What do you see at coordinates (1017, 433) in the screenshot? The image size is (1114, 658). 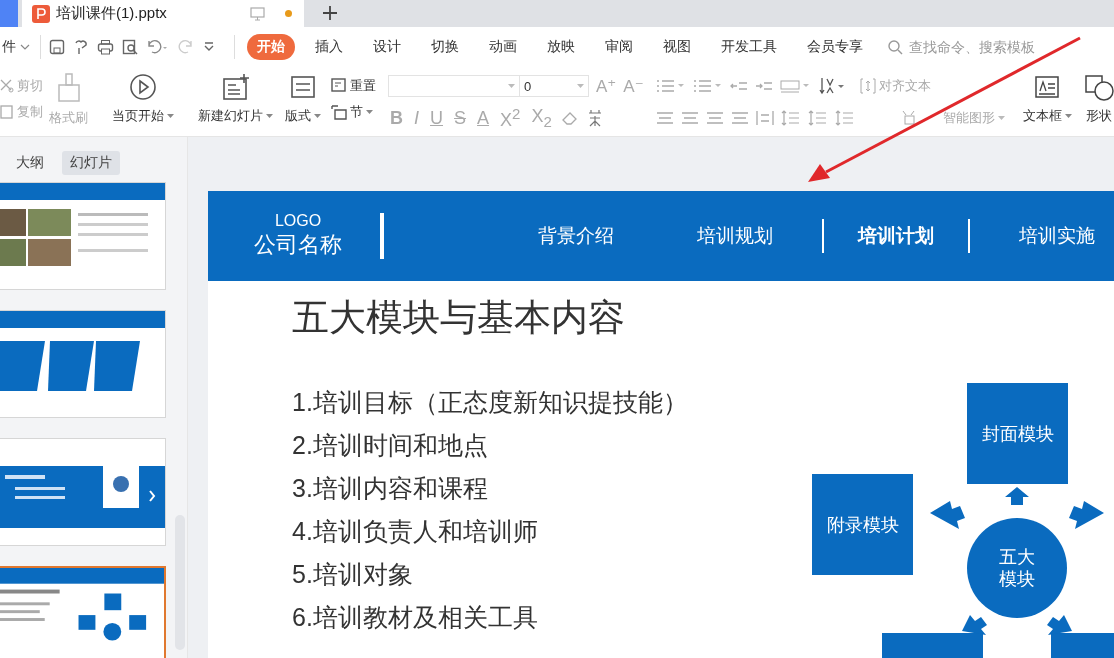 I see `module-box: 封面模块` at bounding box center [1017, 433].